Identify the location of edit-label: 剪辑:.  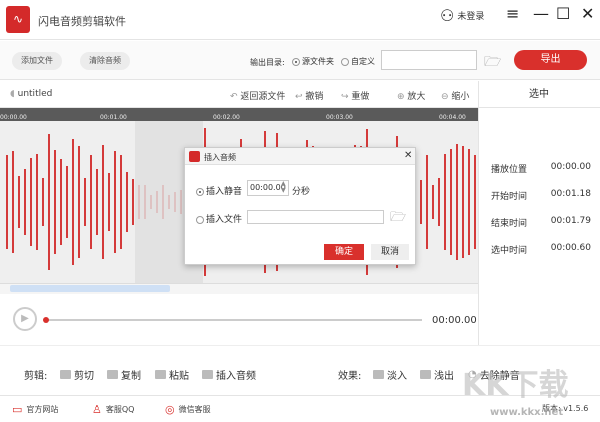
(36, 376).